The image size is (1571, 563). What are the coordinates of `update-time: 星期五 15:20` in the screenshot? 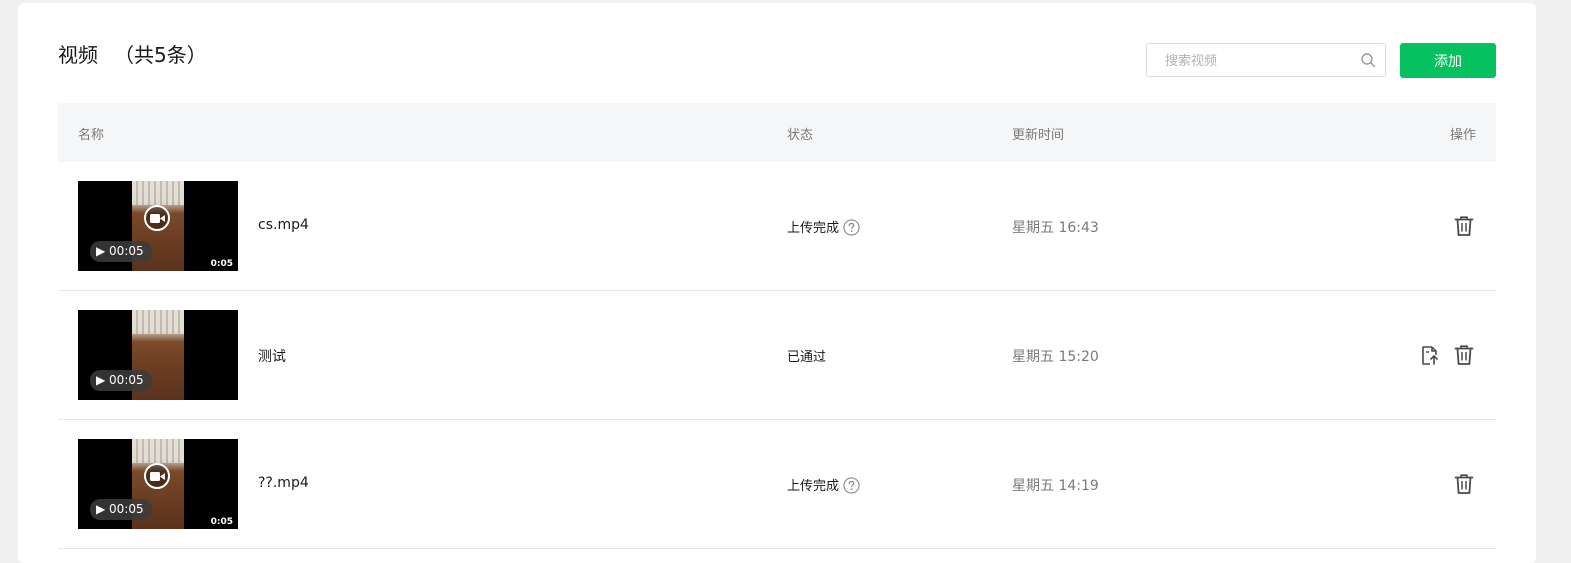 It's located at (1055, 357).